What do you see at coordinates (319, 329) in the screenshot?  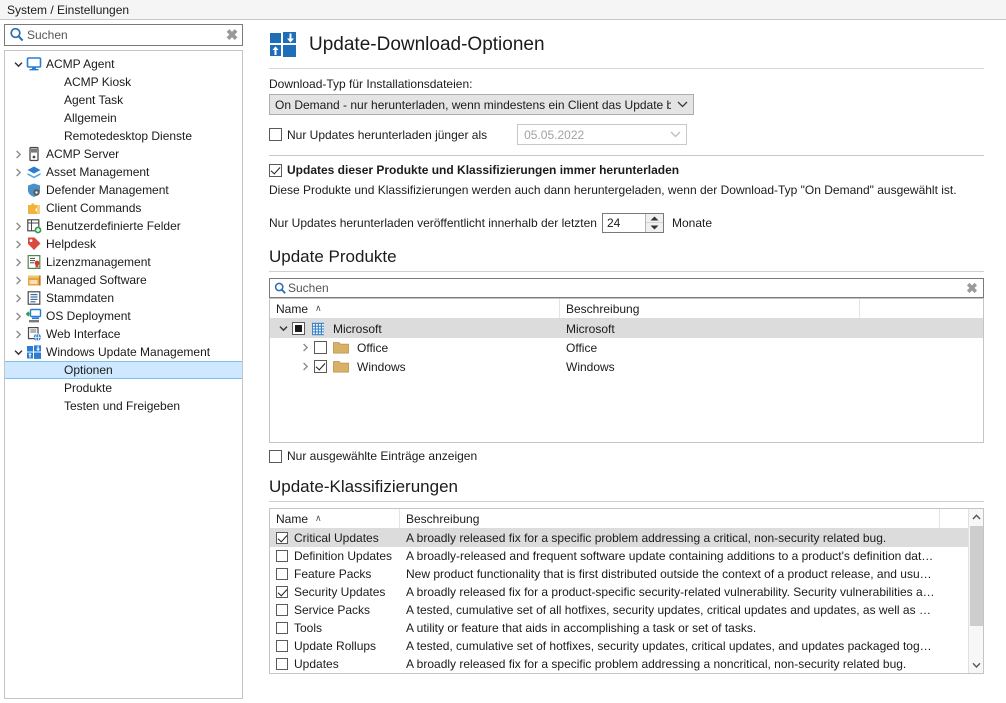 I see `building-icon` at bounding box center [319, 329].